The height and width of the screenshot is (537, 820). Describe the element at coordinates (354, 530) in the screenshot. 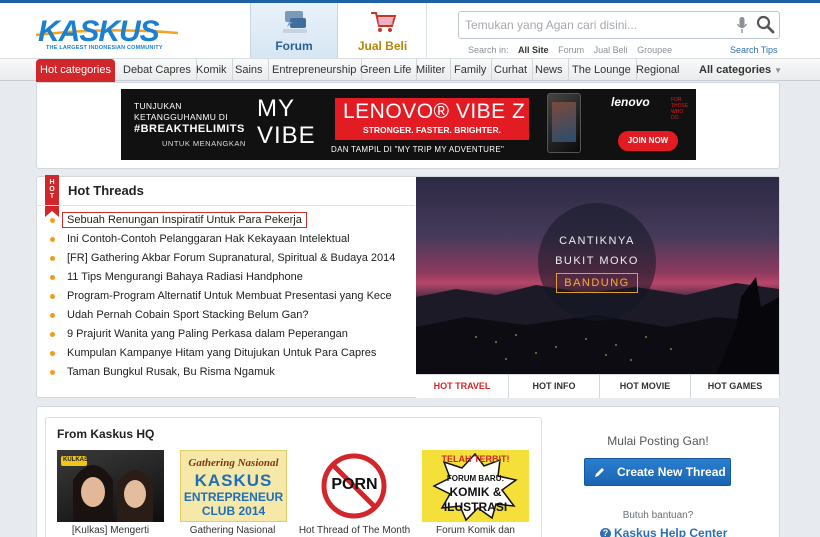

I see `hq-caption-hot-thread: Hot Thread of The Month` at that location.